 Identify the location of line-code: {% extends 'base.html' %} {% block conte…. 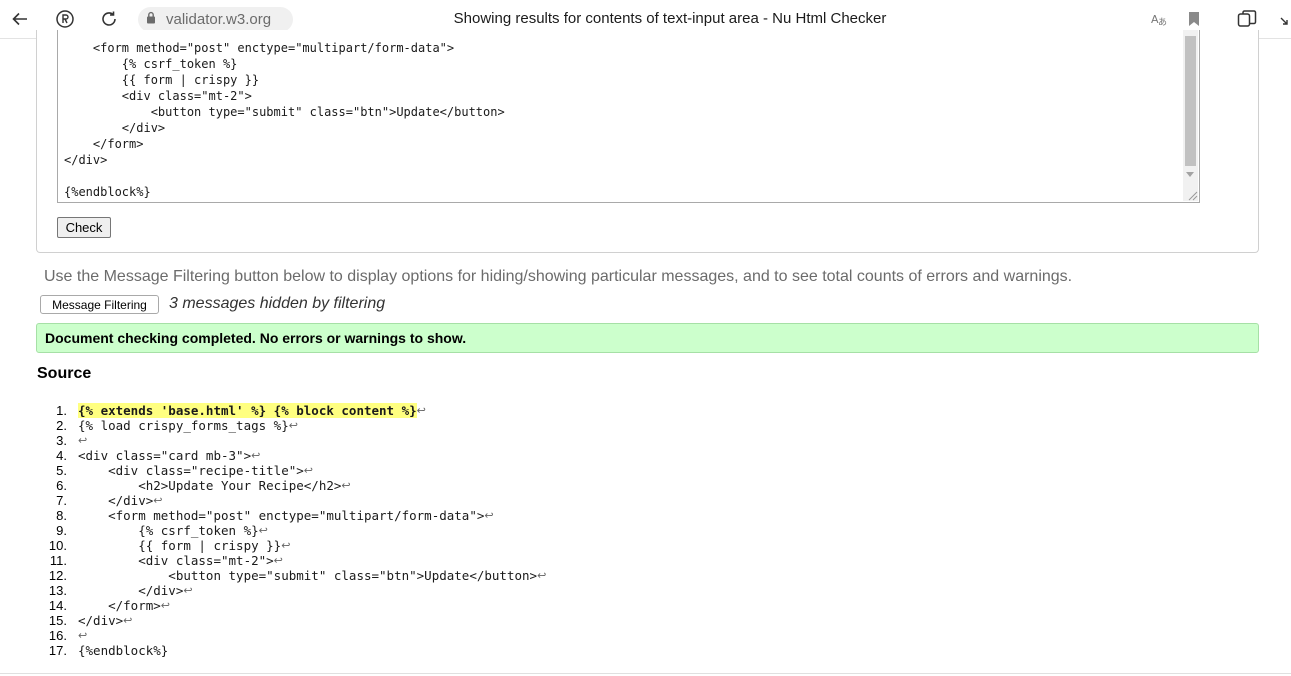
(247, 410).